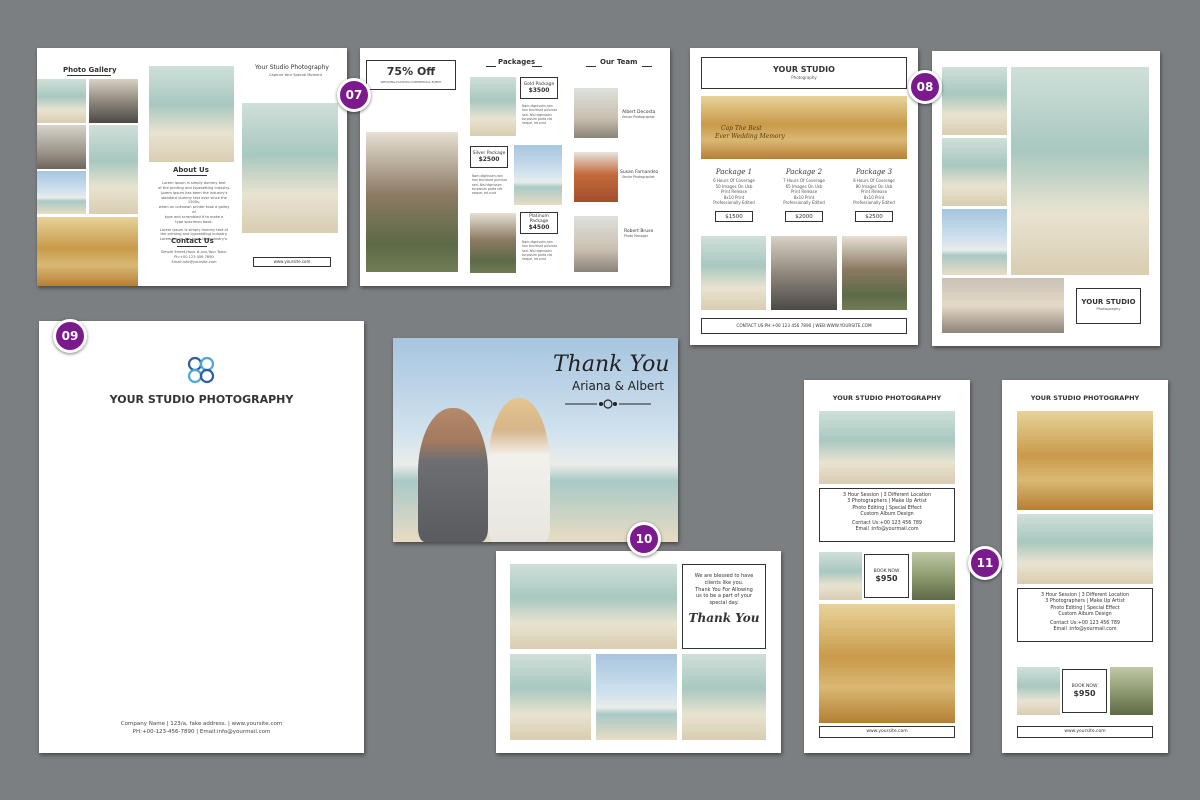  What do you see at coordinates (290, 168) in the screenshot?
I see `cover-photo` at bounding box center [290, 168].